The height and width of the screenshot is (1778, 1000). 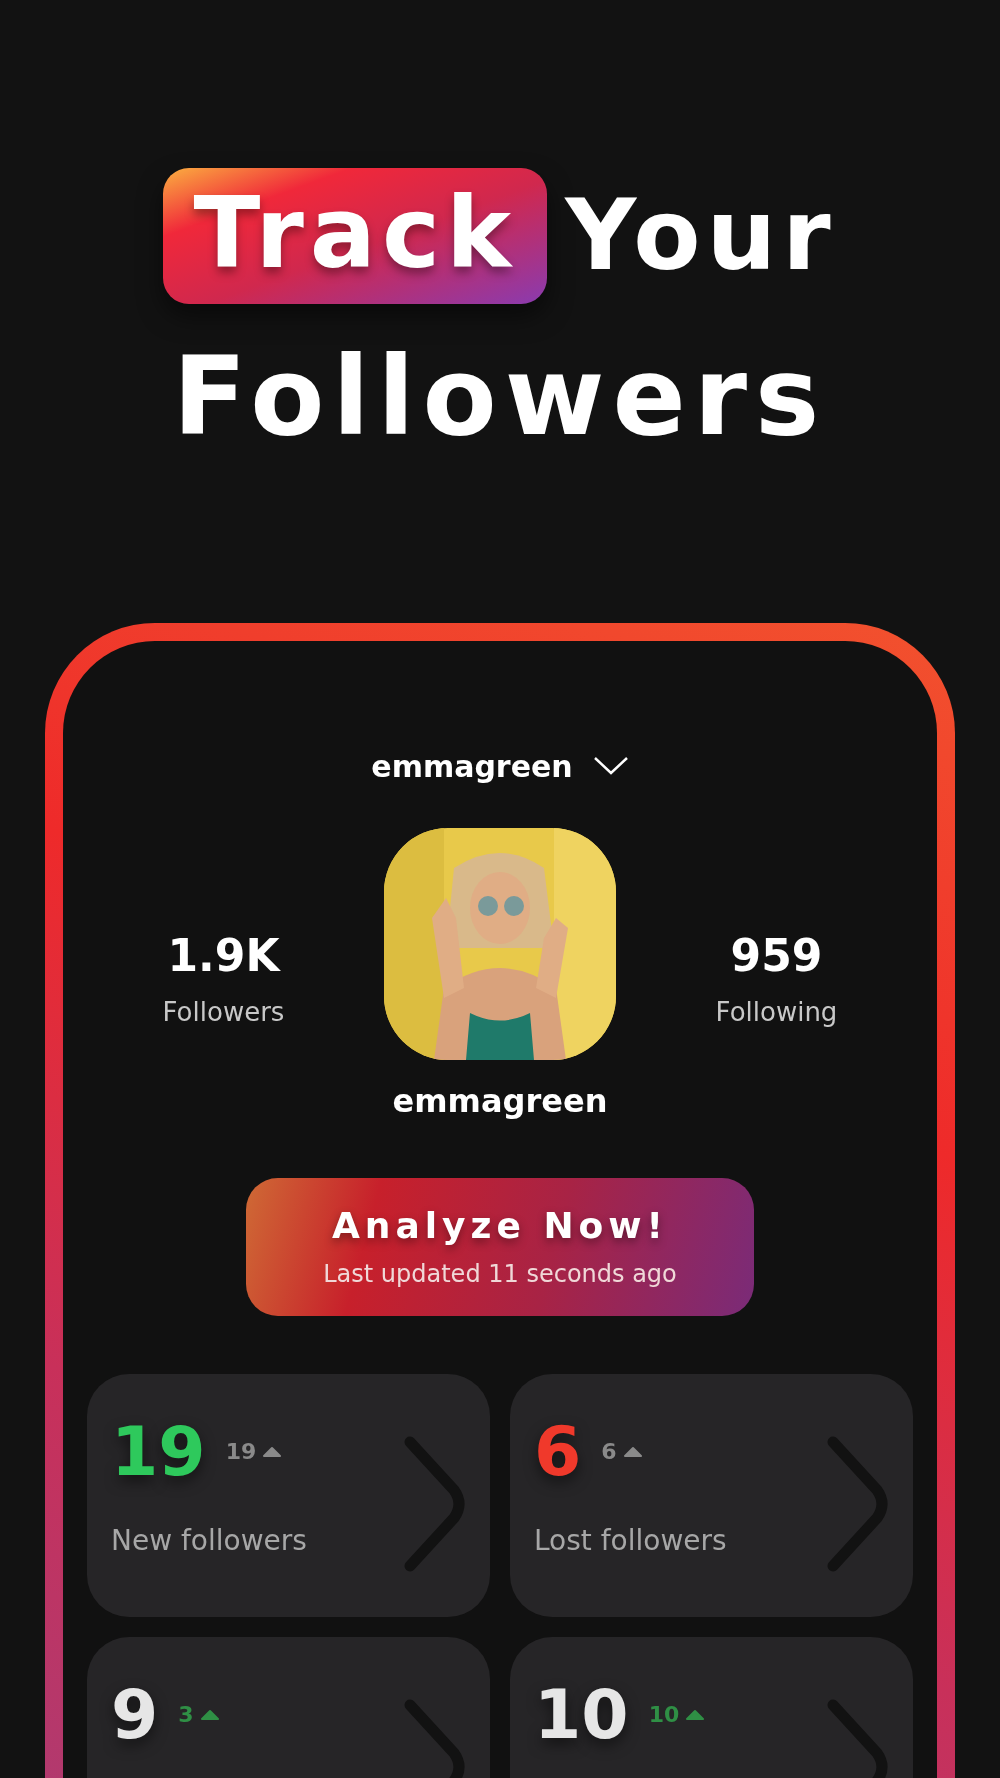 I want to click on profile-name: emmagreen, so click(x=500, y=1100).